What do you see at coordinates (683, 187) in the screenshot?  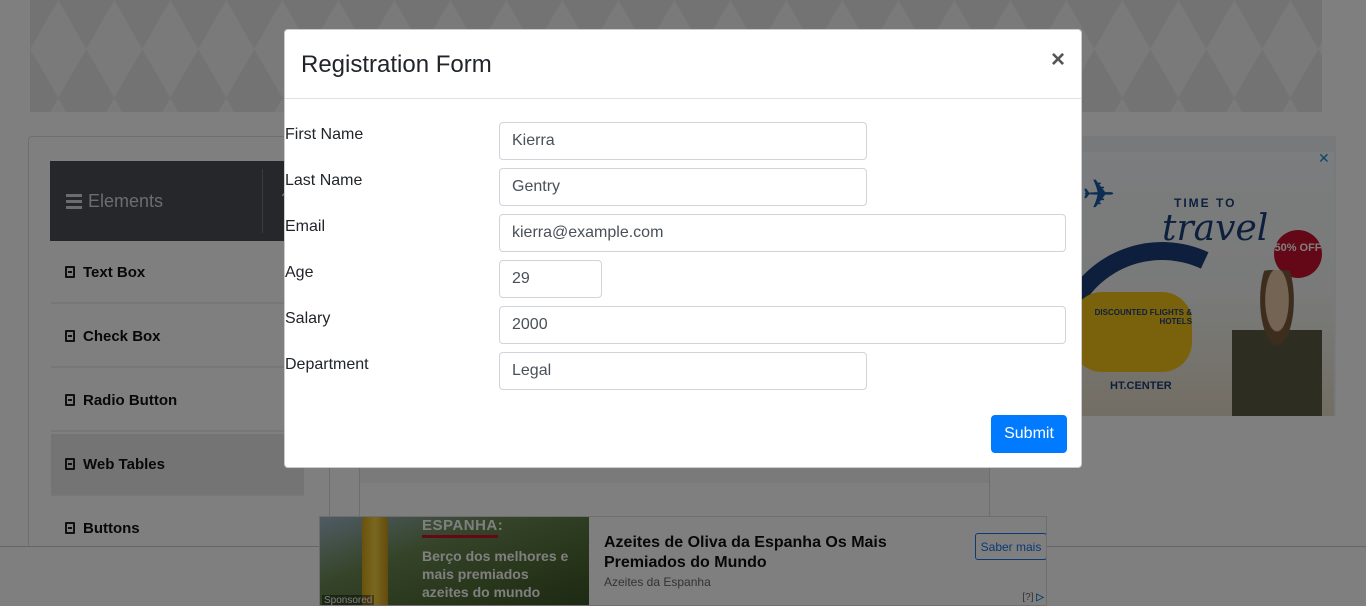 I see `last-name-input` at bounding box center [683, 187].